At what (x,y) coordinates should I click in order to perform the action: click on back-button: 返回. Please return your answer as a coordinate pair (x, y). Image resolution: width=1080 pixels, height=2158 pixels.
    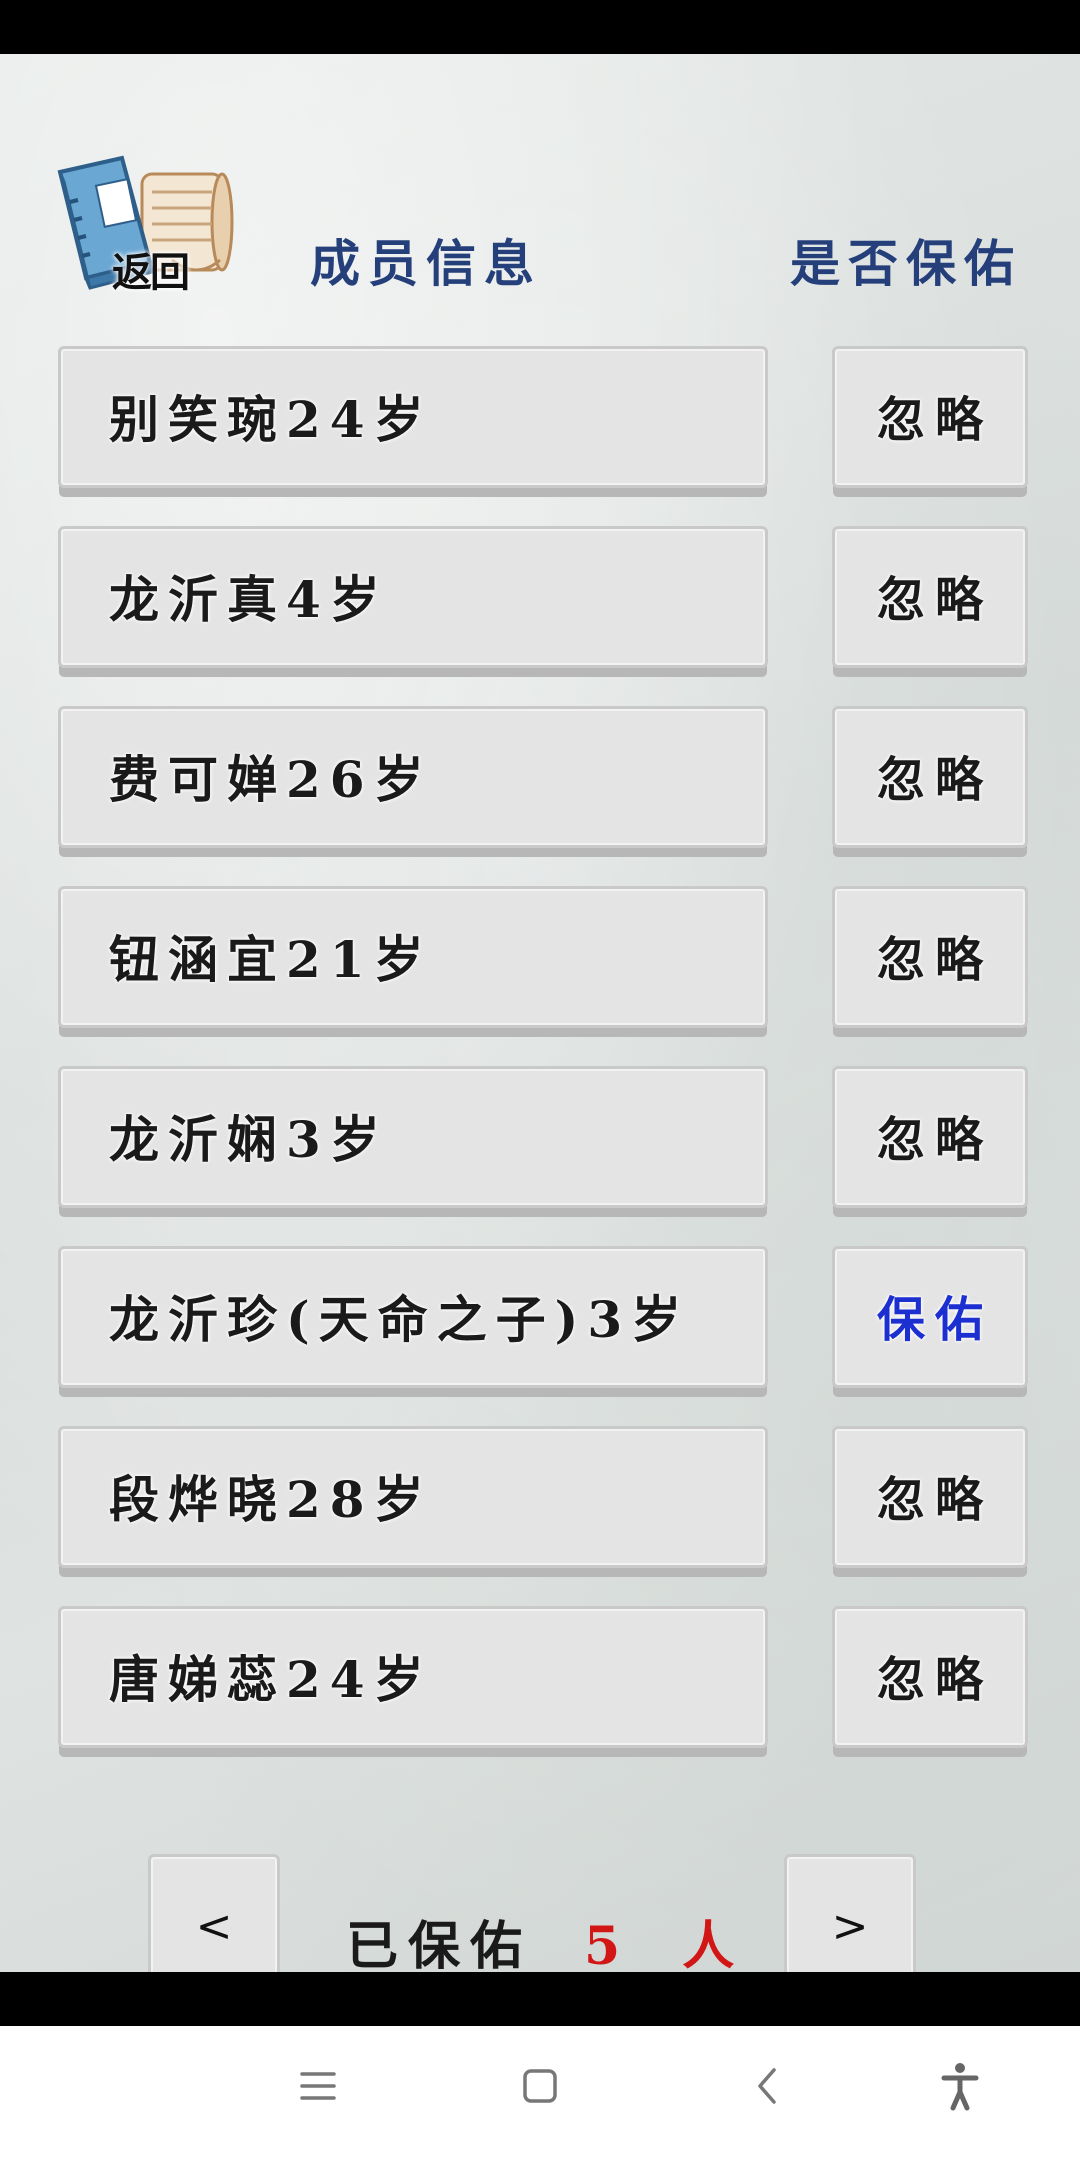
    Looking at the image, I should click on (147, 219).